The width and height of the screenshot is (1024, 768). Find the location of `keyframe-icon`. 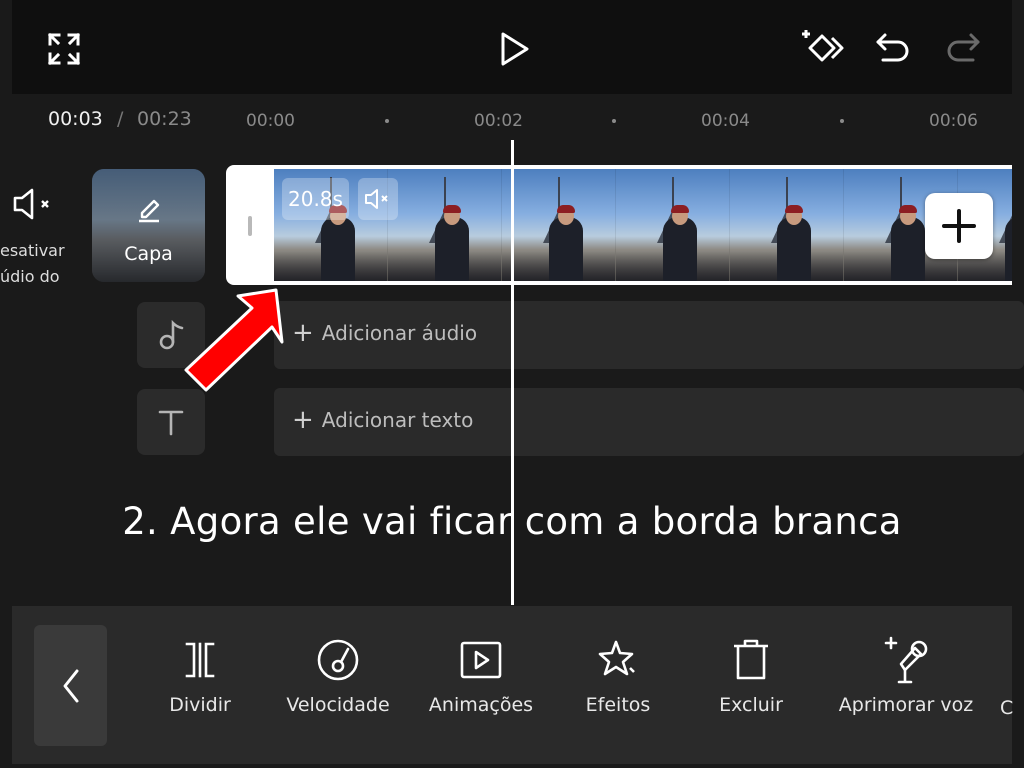

keyframe-icon is located at coordinates (825, 48).